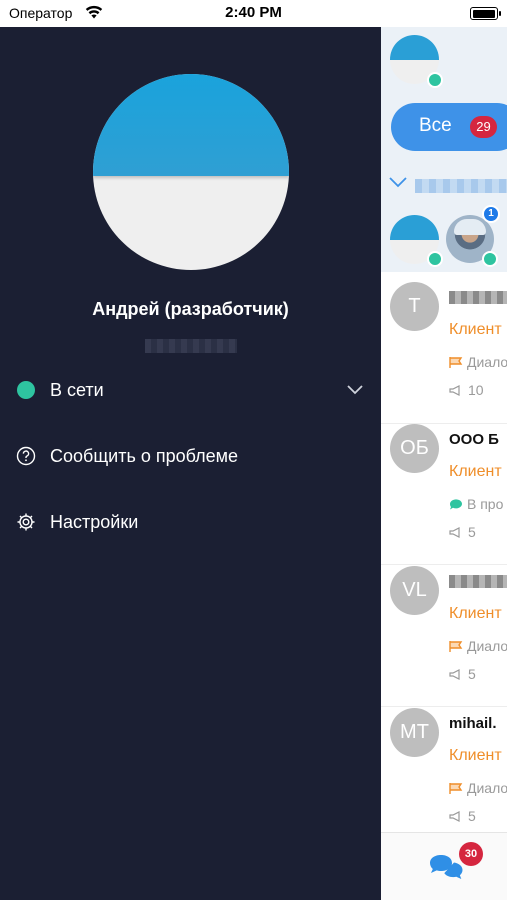 This screenshot has width=507, height=900. I want to click on report-problem-label: Сообщить о проблеме, so click(144, 455).